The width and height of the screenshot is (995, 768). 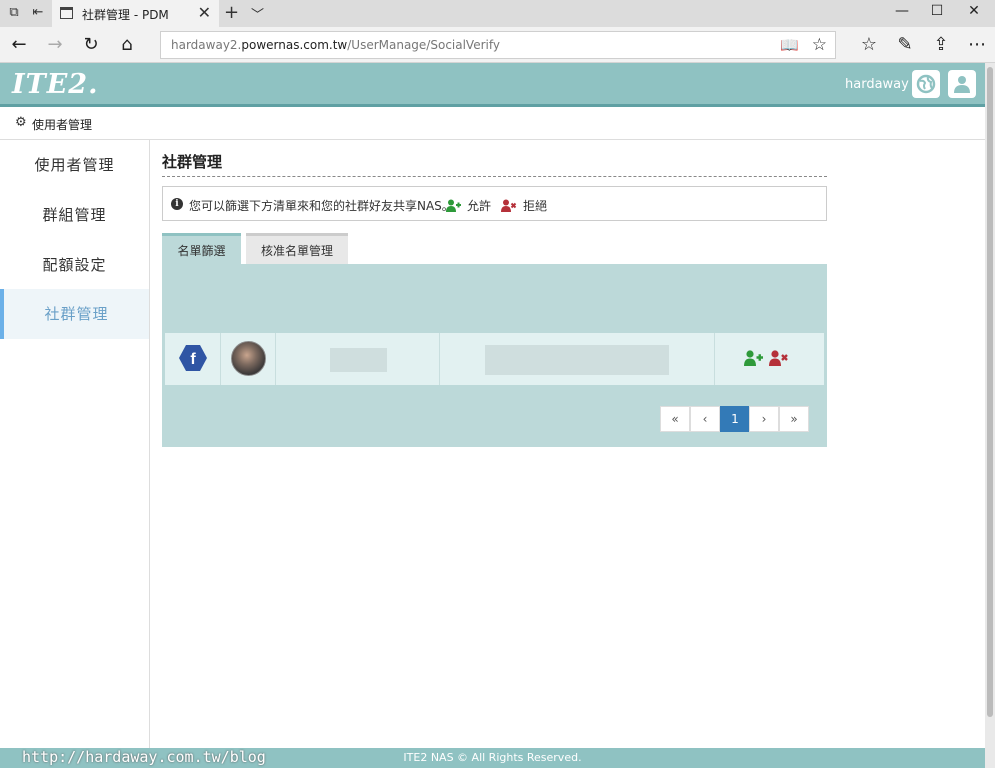 What do you see at coordinates (297, 248) in the screenshot?
I see `tab-approved-list: 核准名單管理` at bounding box center [297, 248].